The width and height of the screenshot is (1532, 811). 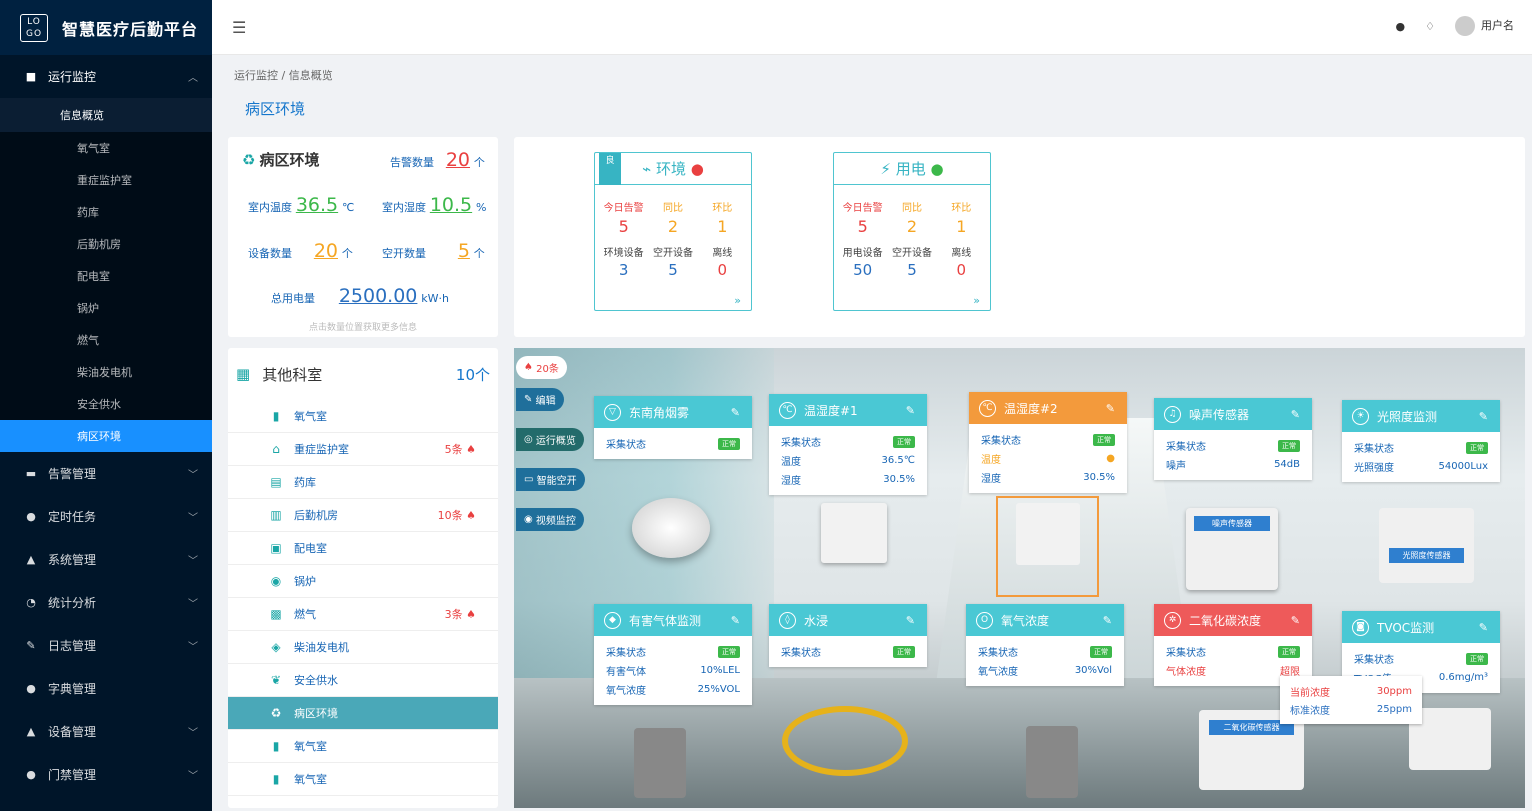 I want to click on power-unit: kW·h, so click(x=435, y=298).